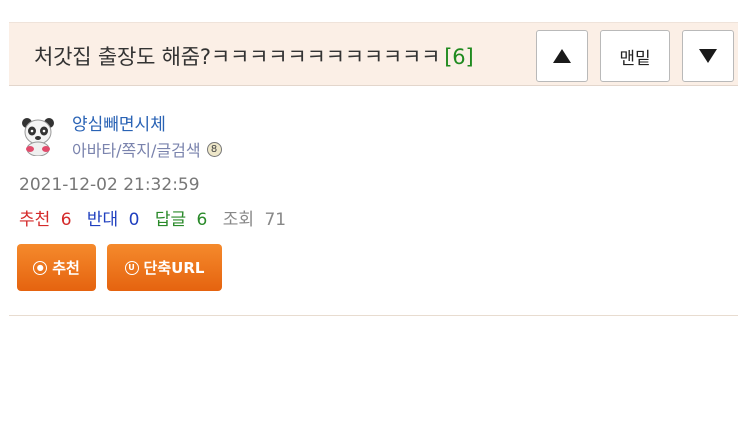 The width and height of the screenshot is (738, 424). I want to click on post-title-bar: 처갓집 출장도 해줌?ㅋㅋㅋㅋㅋㅋㅋㅋㅋㅋㅋㅋ [6] 맨밑, so click(373, 54).